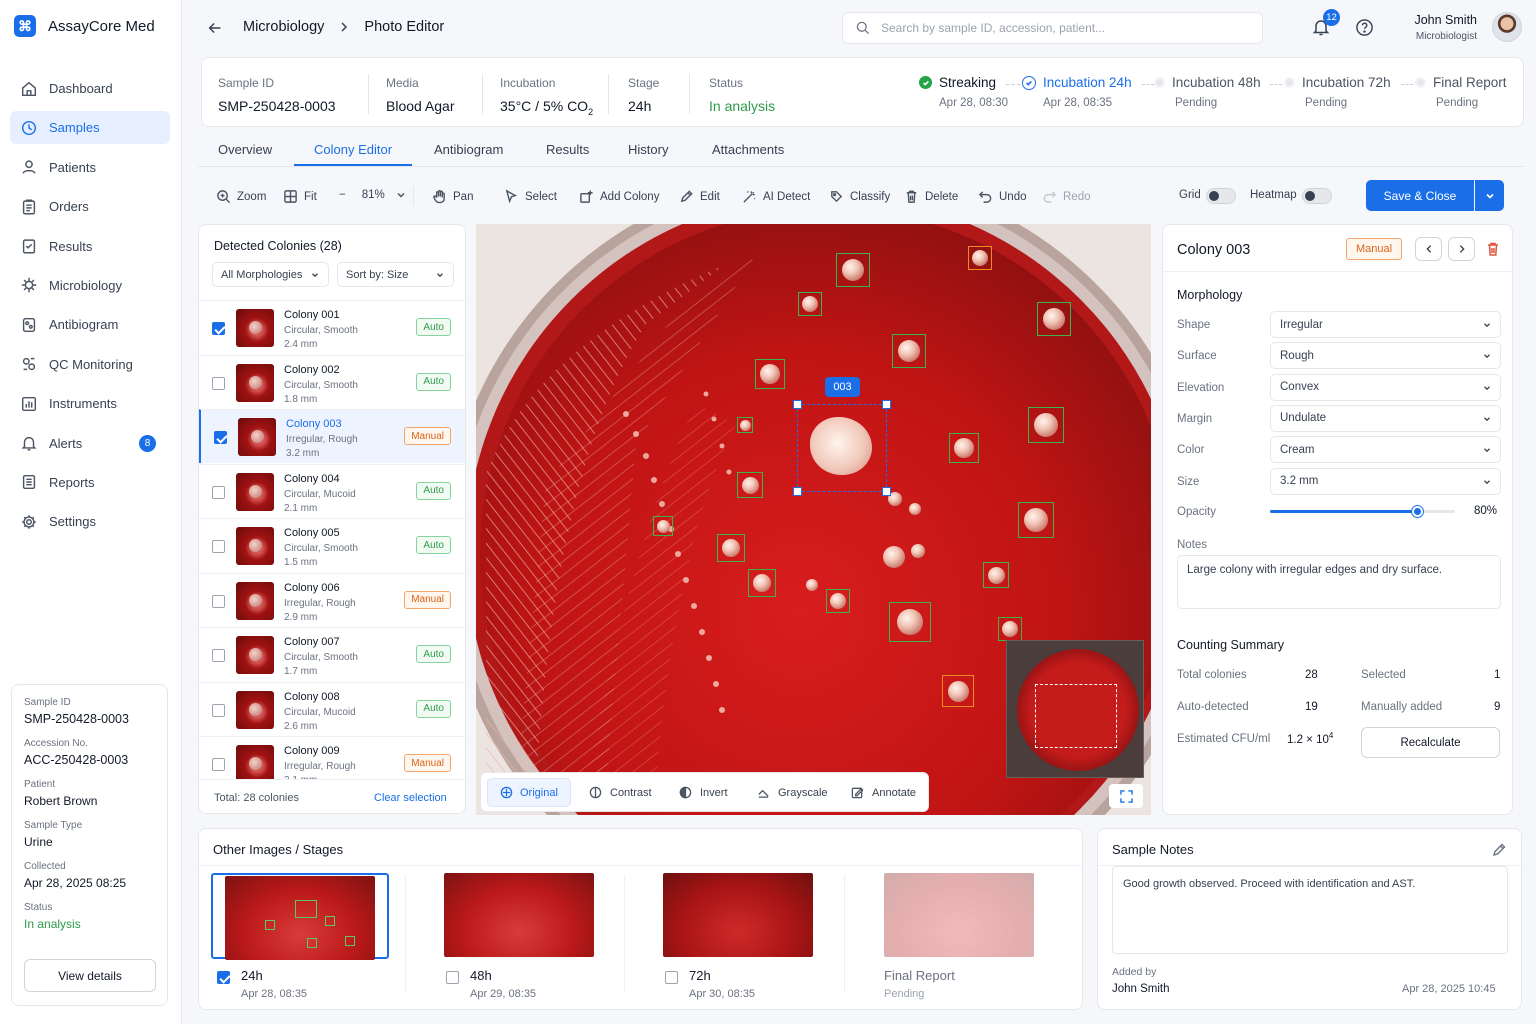 This screenshot has height=1024, width=1536. I want to click on notifications-button: 12, so click(1325, 23).